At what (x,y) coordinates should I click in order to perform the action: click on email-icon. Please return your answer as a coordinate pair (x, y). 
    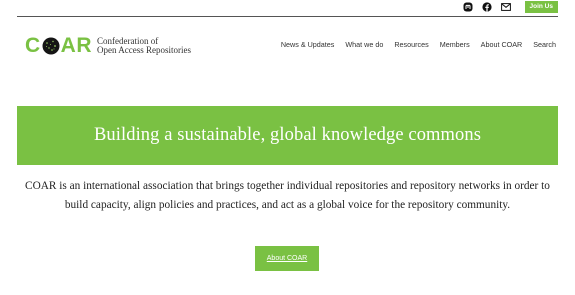
    Looking at the image, I should click on (505, 7).